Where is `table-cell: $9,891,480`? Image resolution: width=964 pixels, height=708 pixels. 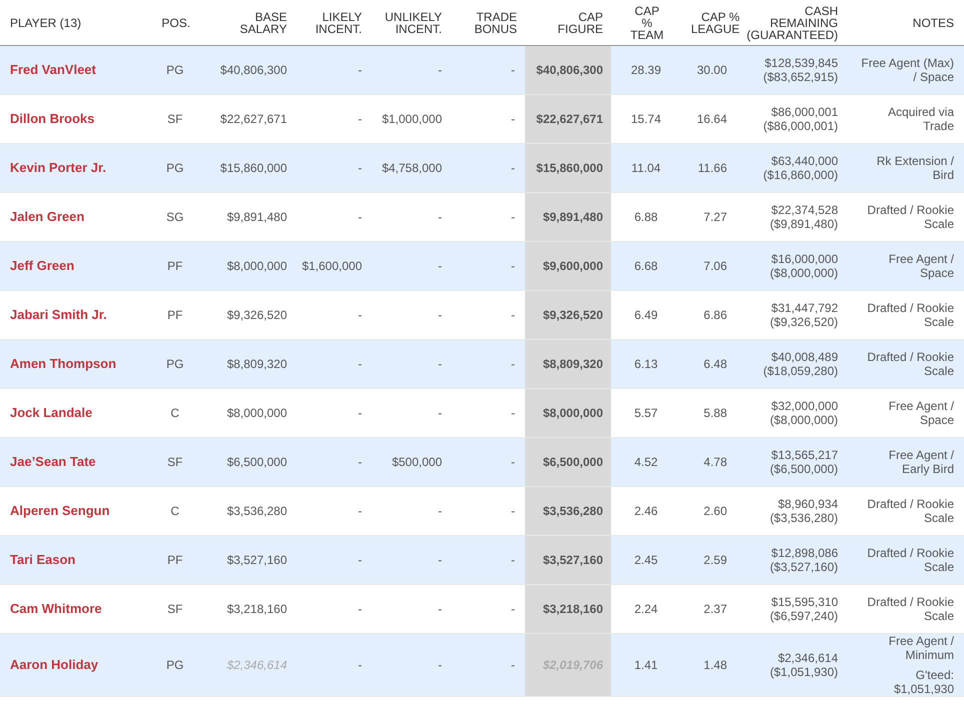
table-cell: $9,891,480 is located at coordinates (256, 217).